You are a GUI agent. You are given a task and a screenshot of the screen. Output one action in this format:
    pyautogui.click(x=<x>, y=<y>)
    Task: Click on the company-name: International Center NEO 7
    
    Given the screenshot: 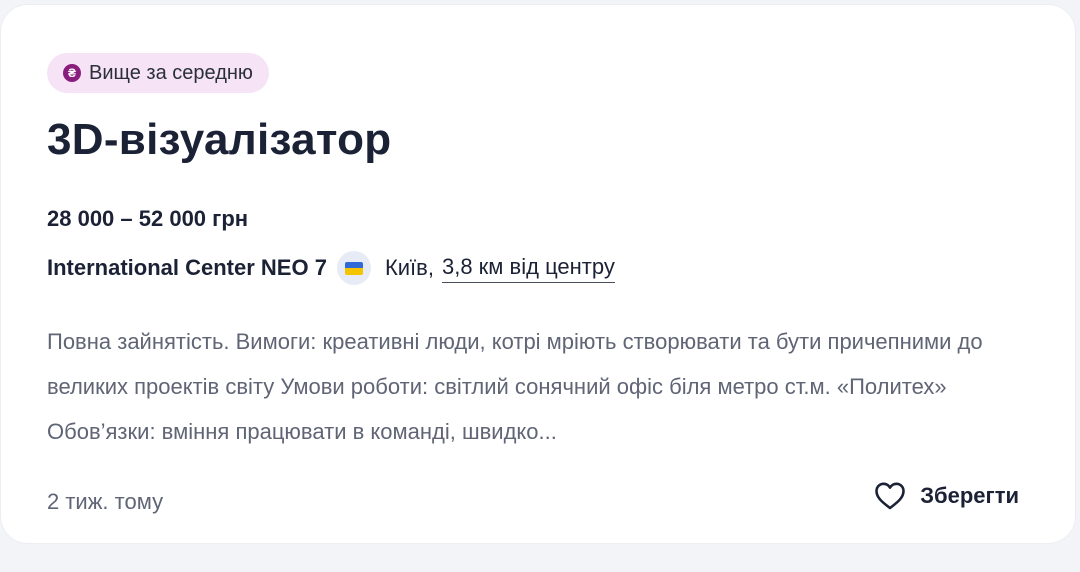 What is the action you would take?
    pyautogui.click(x=187, y=267)
    